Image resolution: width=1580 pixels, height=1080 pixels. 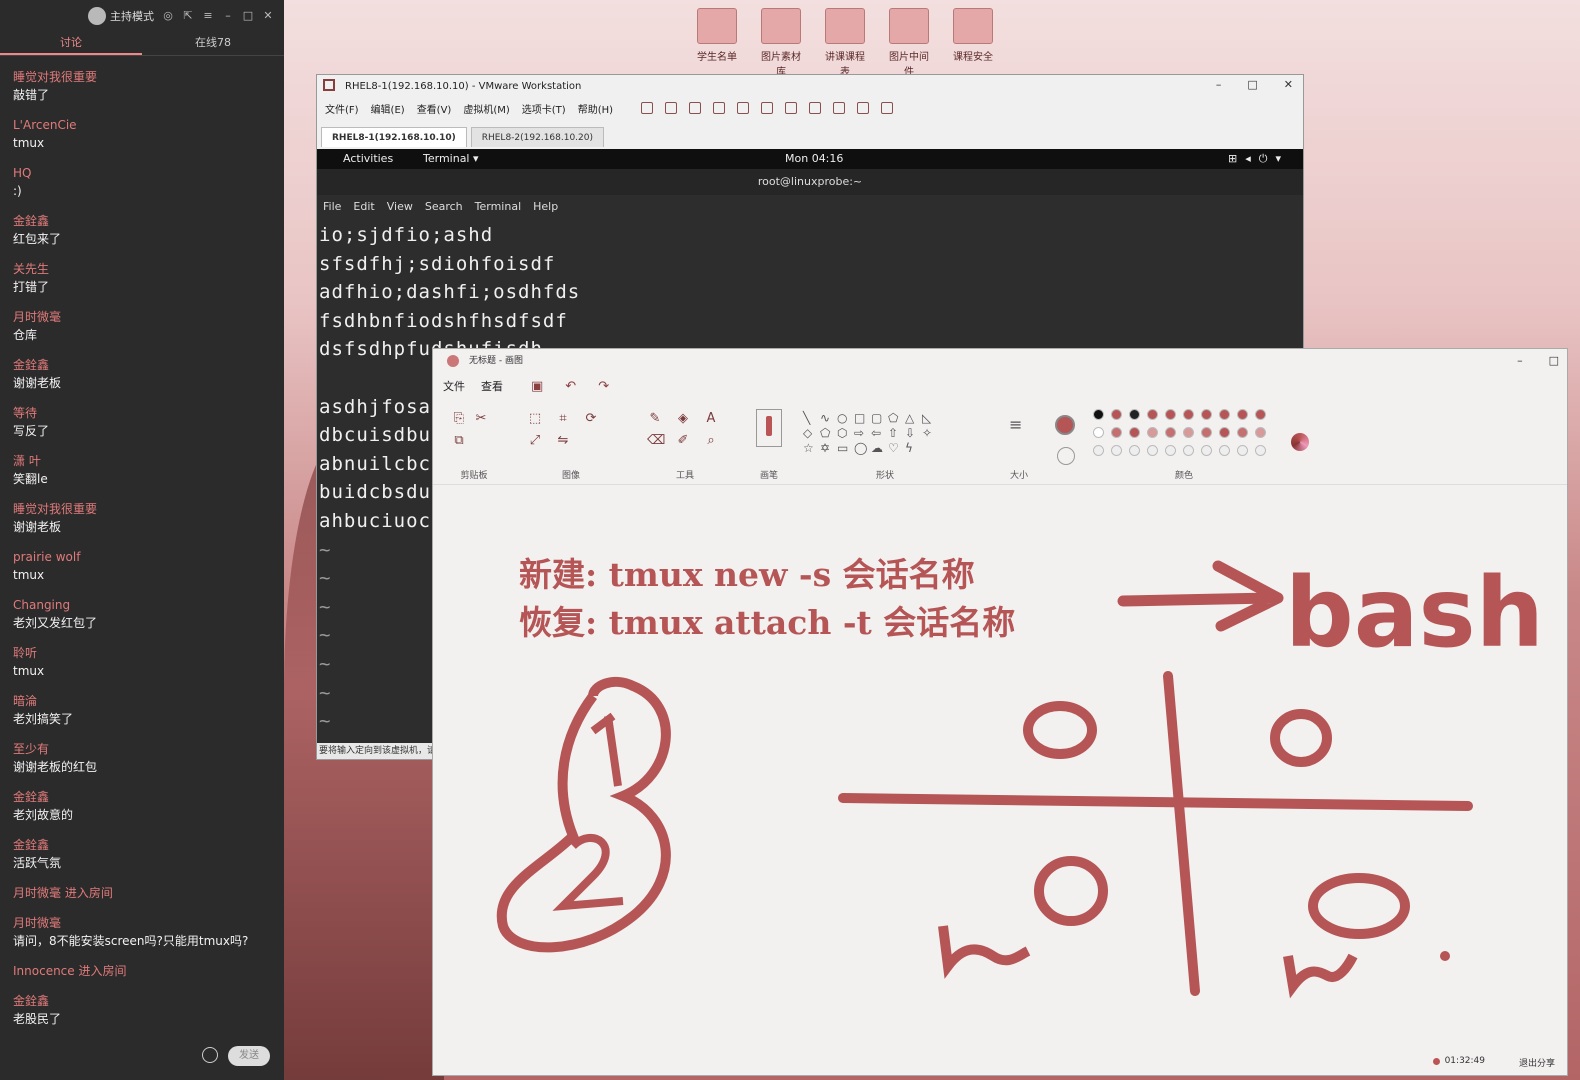 I want to click on color-picker-icon: ✐, so click(x=683, y=441).